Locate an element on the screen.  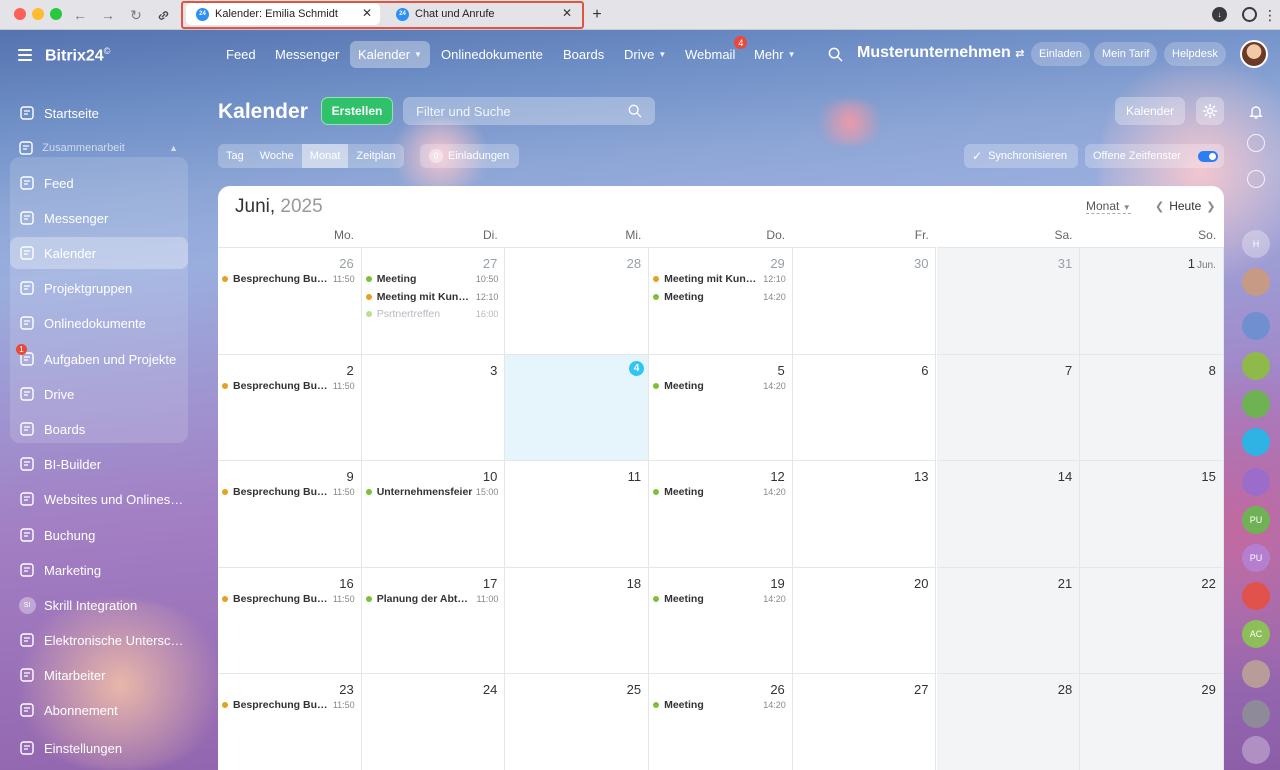
nav-drive: Drive ▼ is located at coordinates (645, 54).